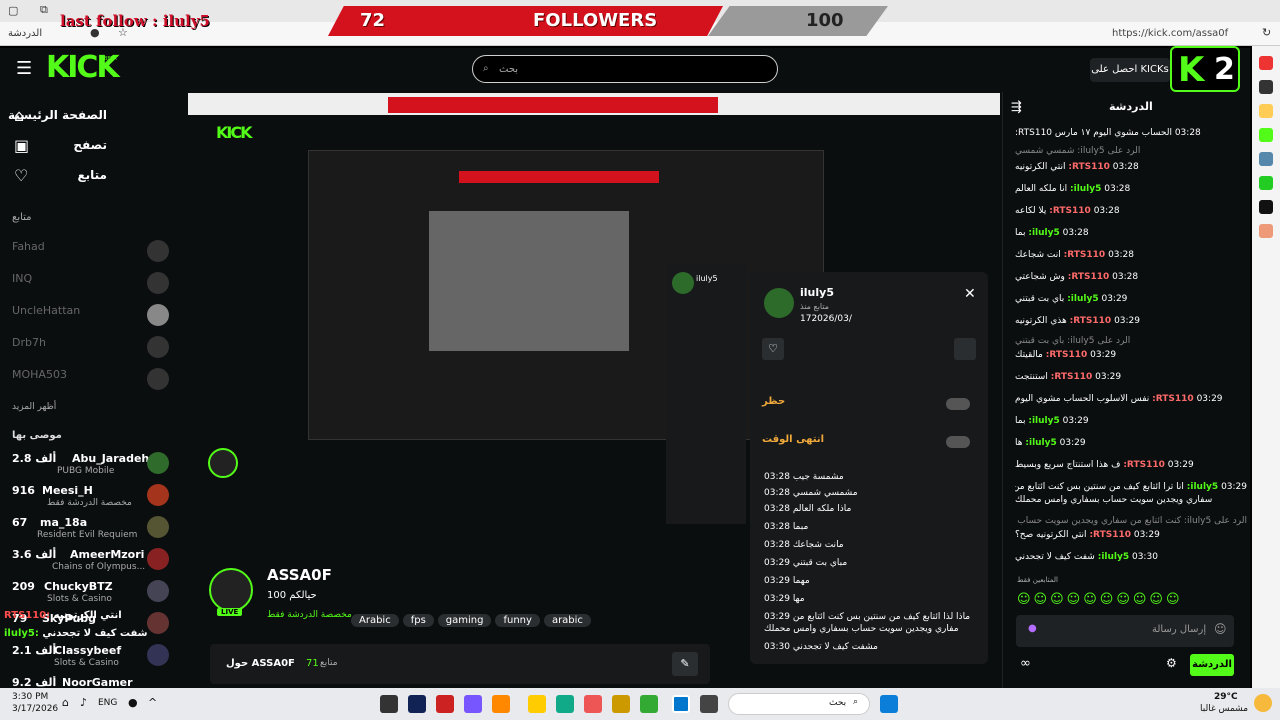 The image size is (1280, 720). I want to click on kick-extension-icon, so click(1266, 135).